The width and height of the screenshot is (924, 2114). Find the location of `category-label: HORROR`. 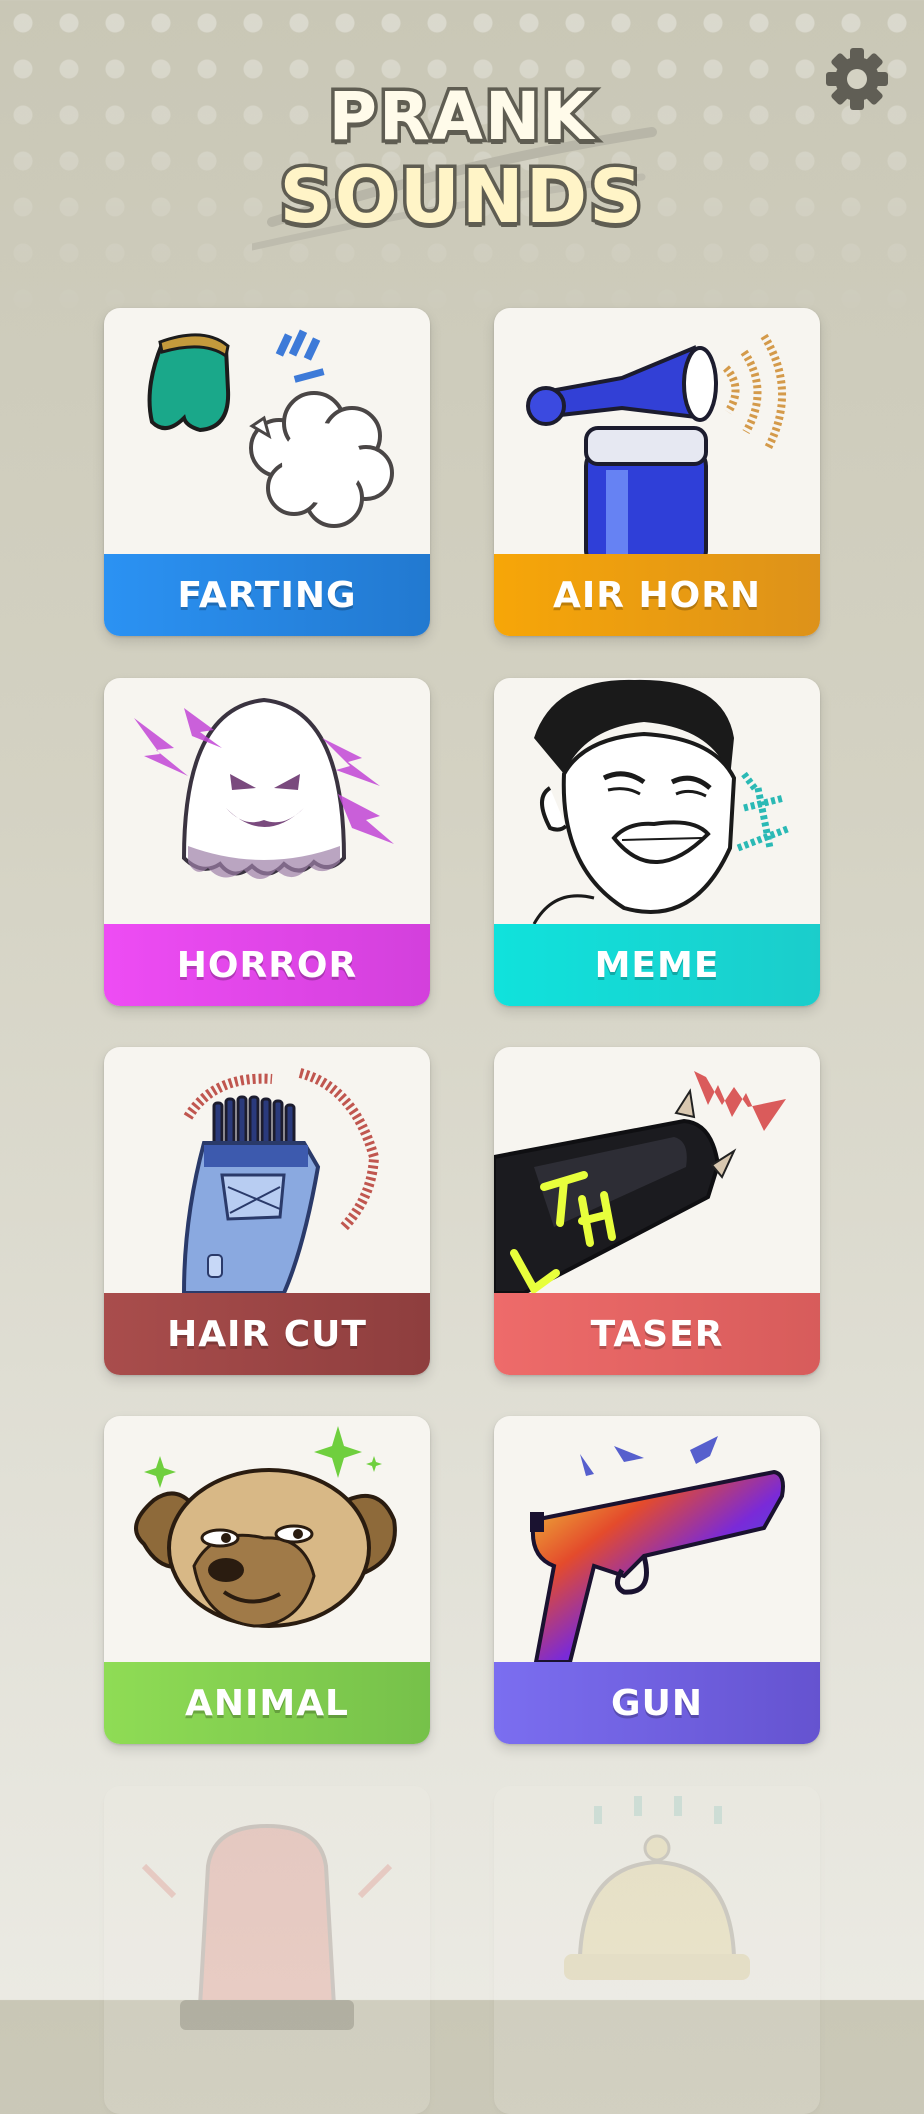

category-label: HORROR is located at coordinates (267, 965).